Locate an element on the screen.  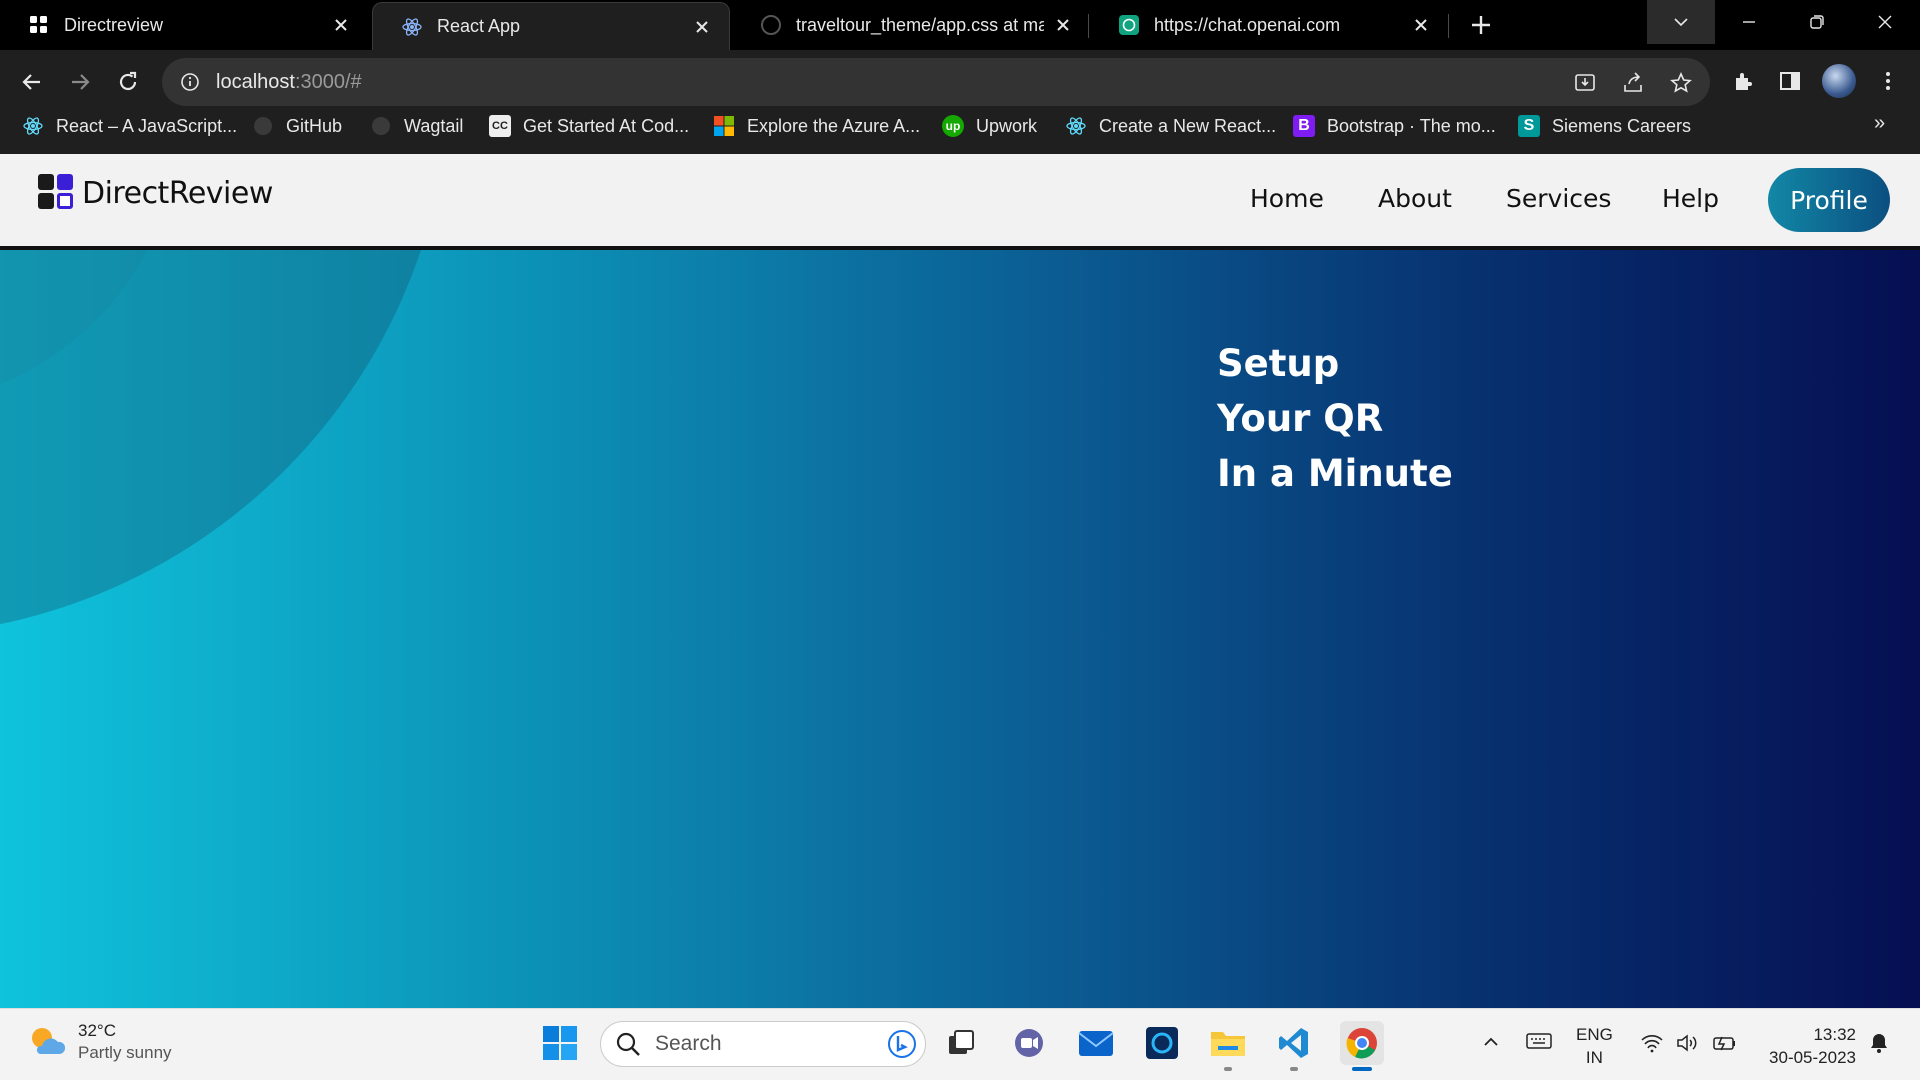
teams-chat-icon is located at coordinates (1029, 1043).